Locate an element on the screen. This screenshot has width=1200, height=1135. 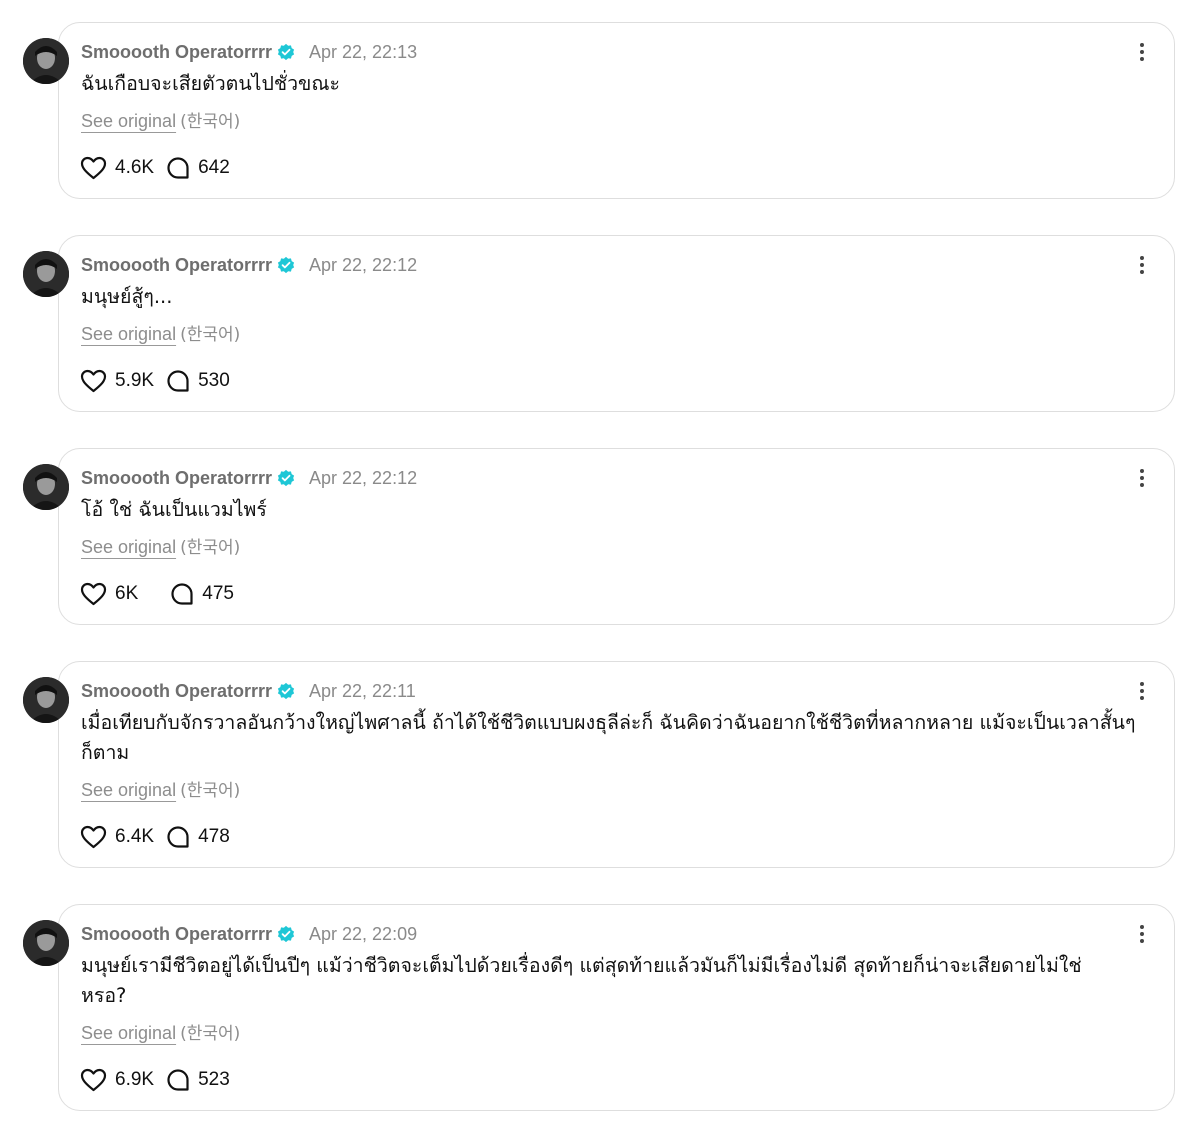
post-actions: 6.9K 523 is located at coordinates (155, 1080).